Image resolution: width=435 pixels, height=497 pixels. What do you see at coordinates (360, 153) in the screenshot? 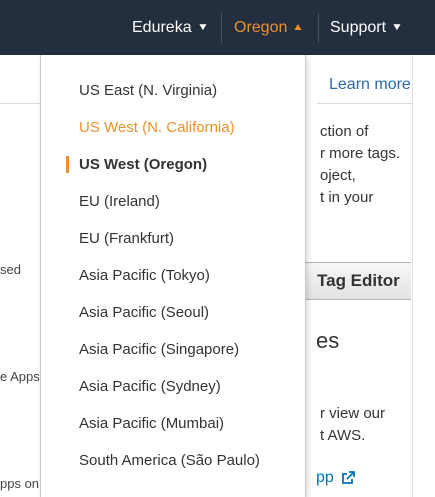
I see `paragraph-line: r more tags.` at bounding box center [360, 153].